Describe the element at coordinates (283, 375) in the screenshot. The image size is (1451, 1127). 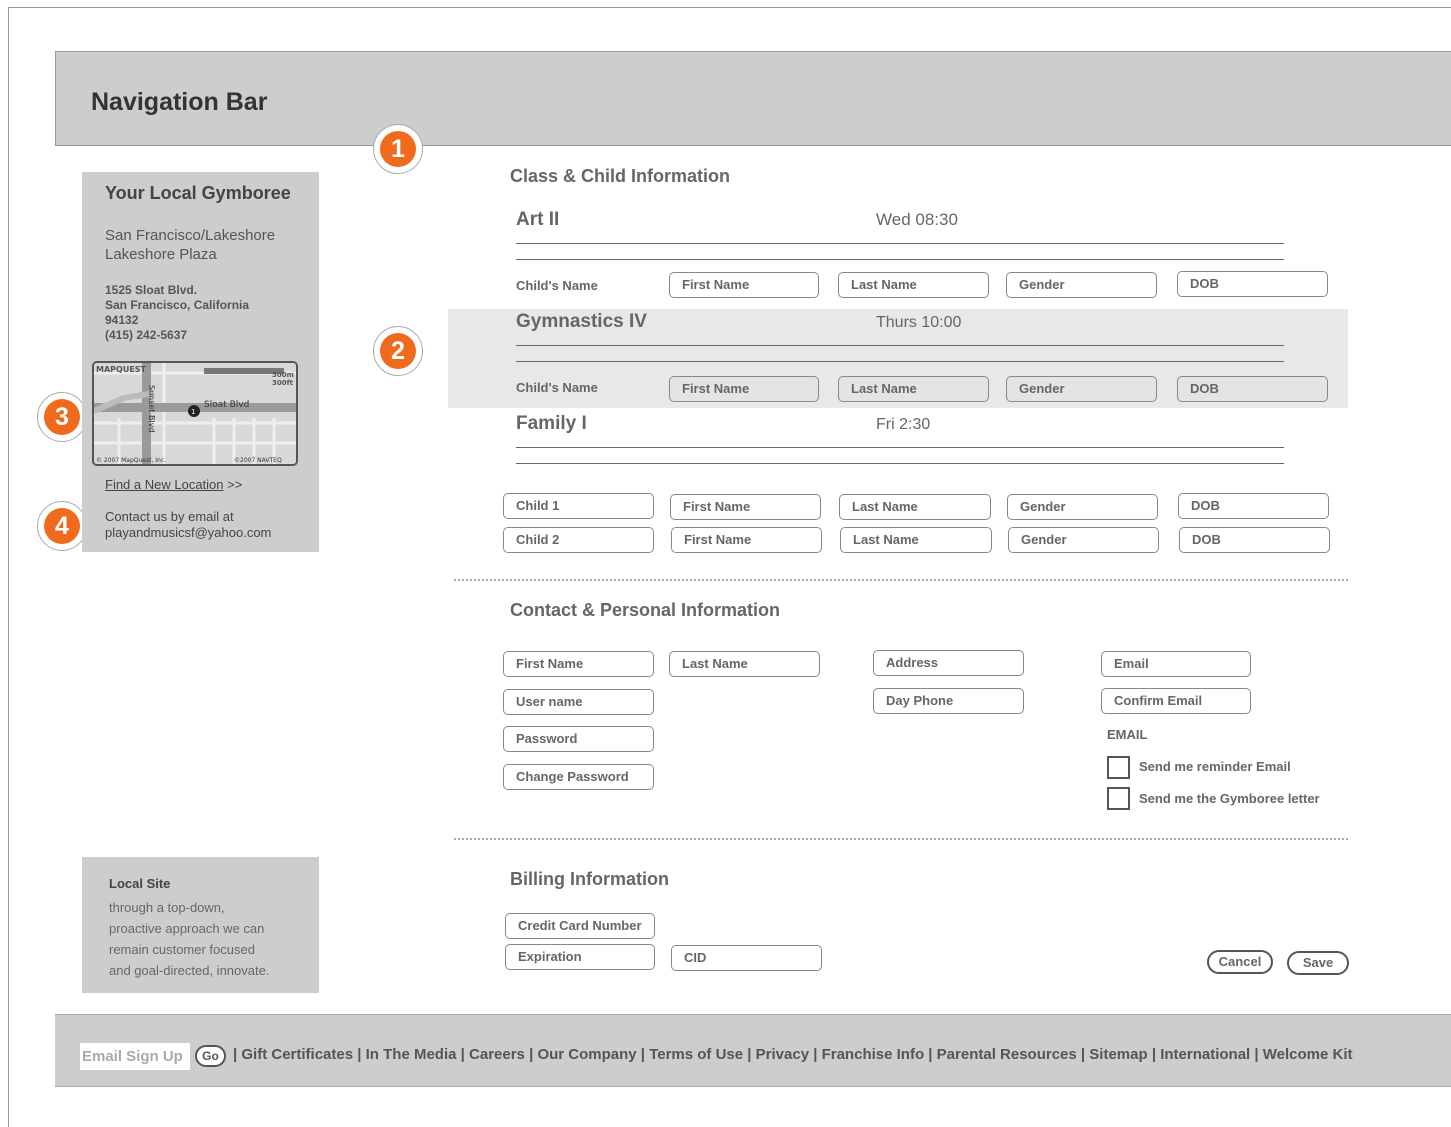
I see `svg-text: 300m` at that location.